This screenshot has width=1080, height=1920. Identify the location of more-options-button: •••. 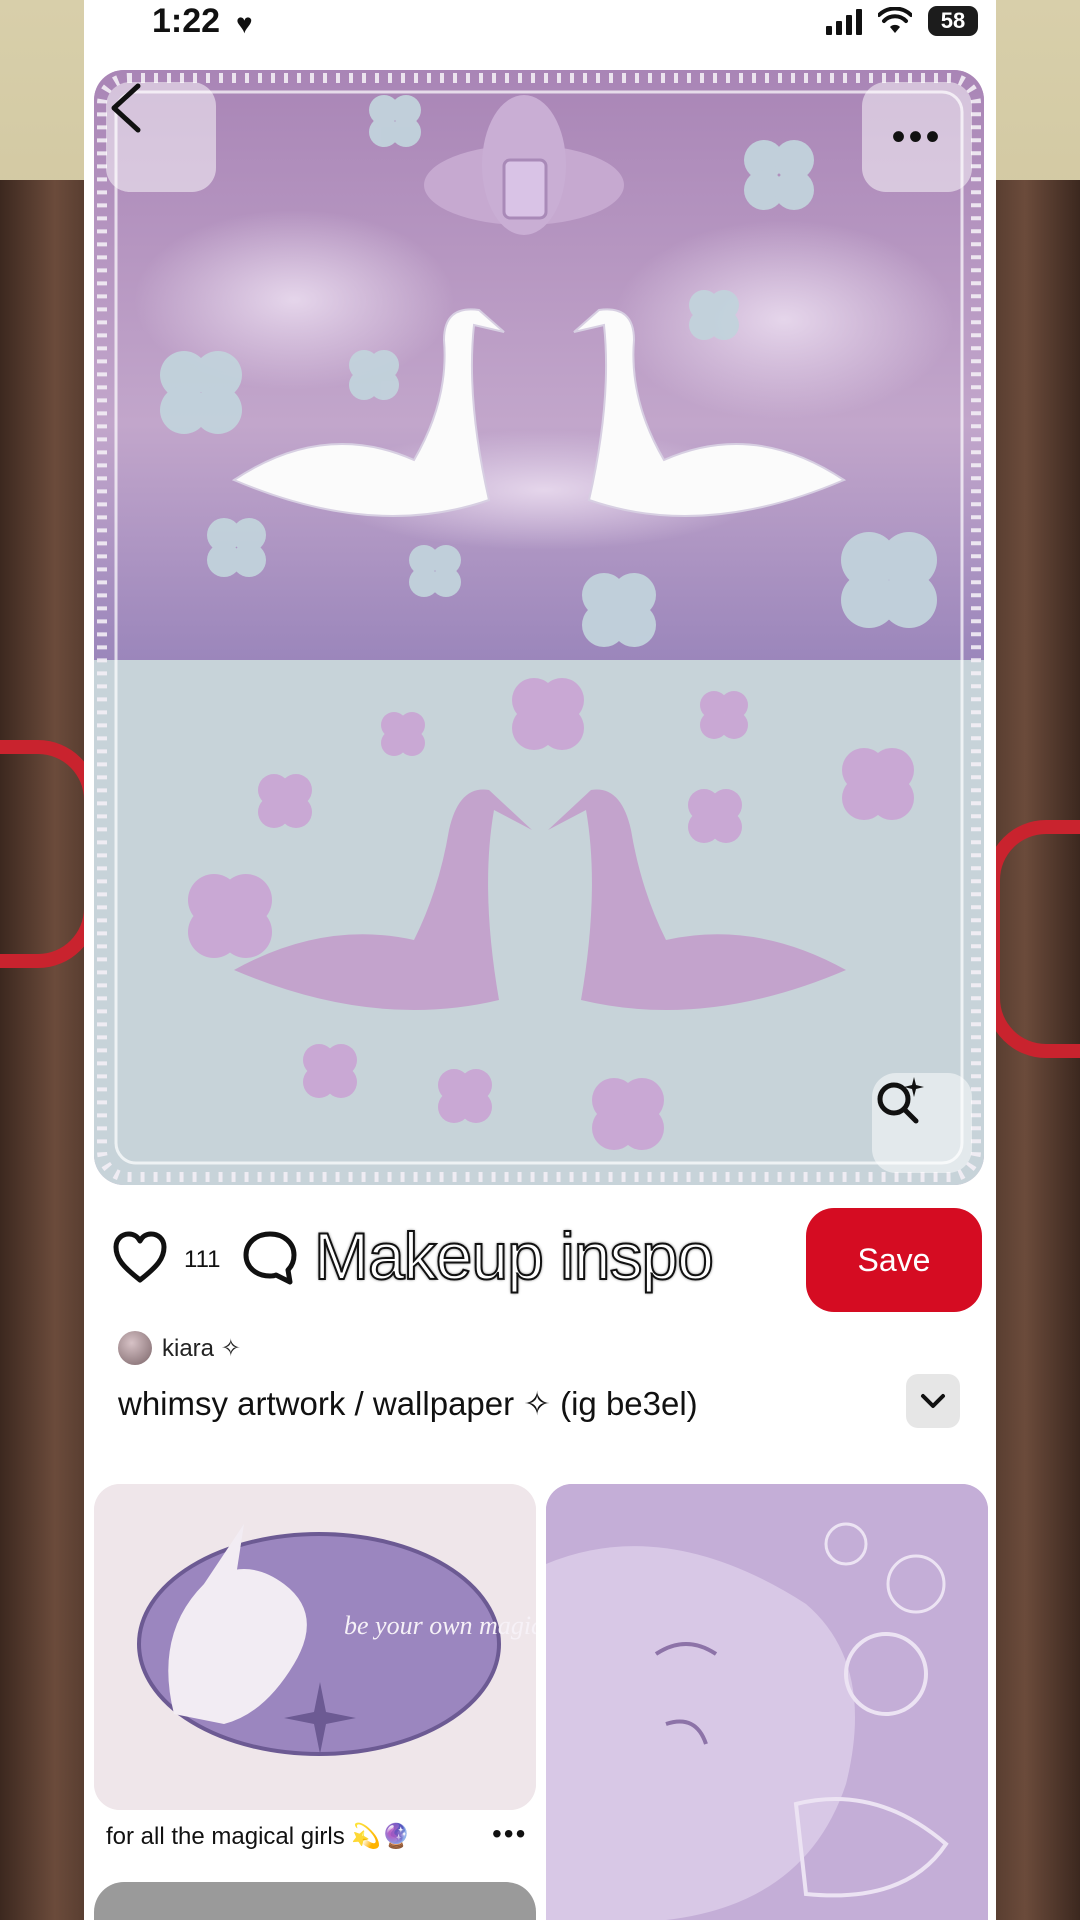
(917, 137).